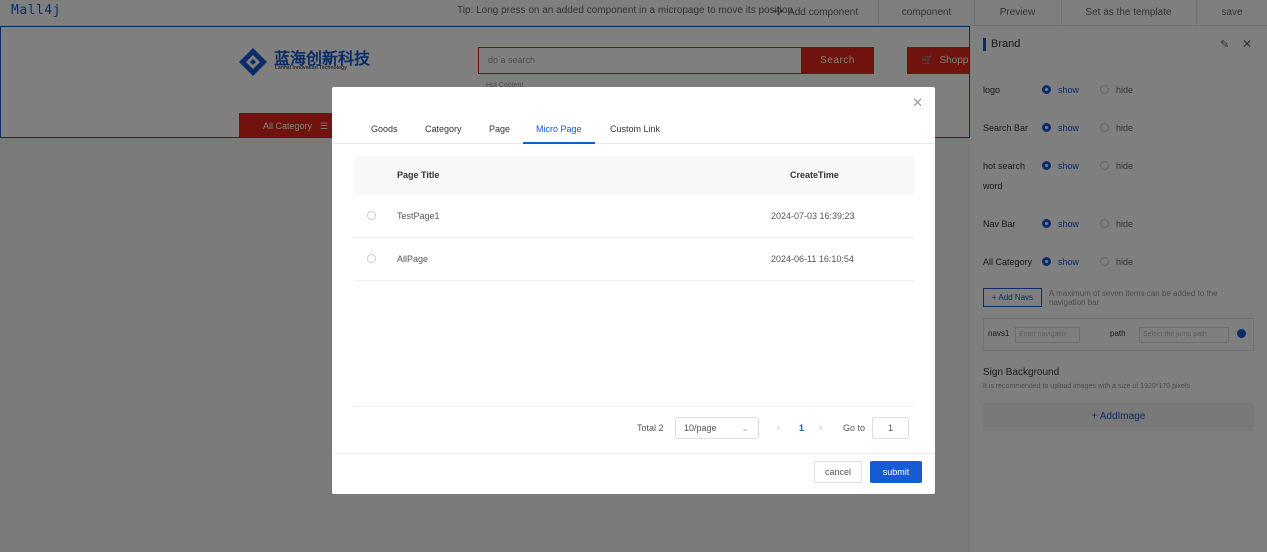 This screenshot has height=552, width=1267. Describe the element at coordinates (633, 429) in the screenshot. I see `pagination: Total 2 10/page ⌄ ‹ 1 › Go to 1` at that location.